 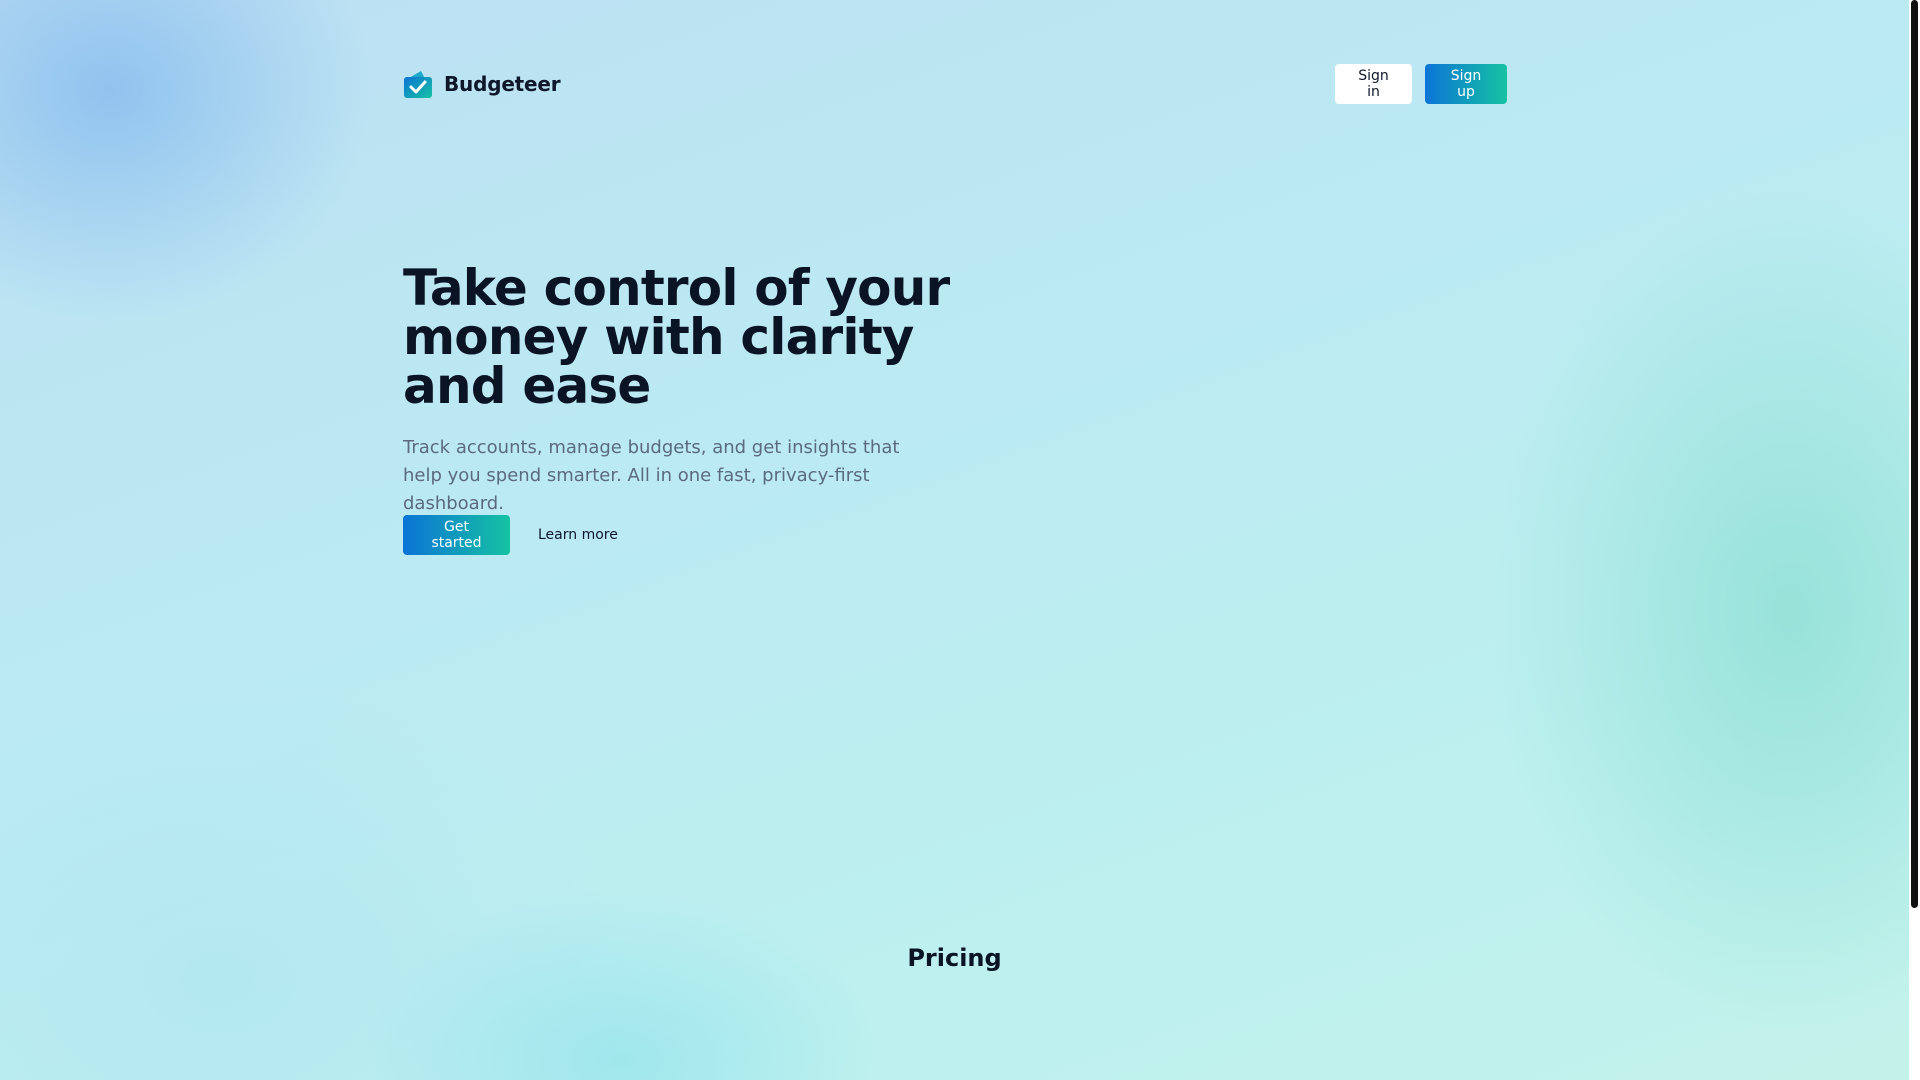 What do you see at coordinates (954, 958) in the screenshot?
I see `pricing-heading: Pricing` at bounding box center [954, 958].